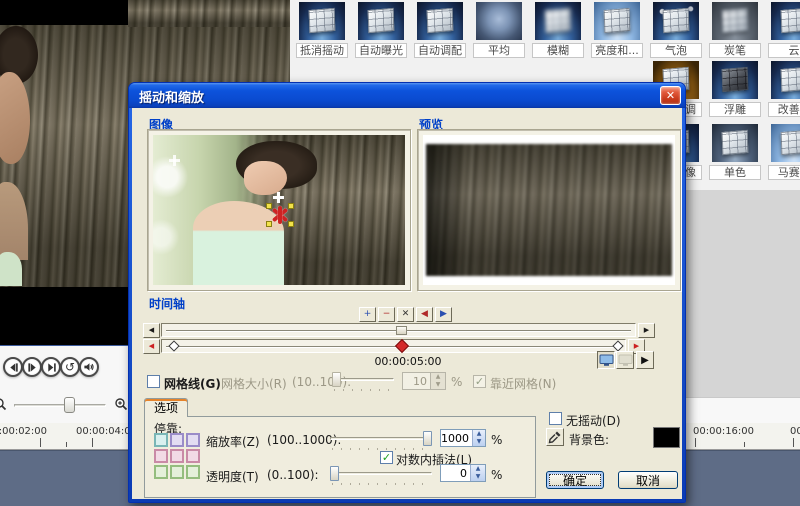  What do you see at coordinates (427, 438) in the screenshot?
I see `zoom-ratio-slider-thumb` at bounding box center [427, 438].